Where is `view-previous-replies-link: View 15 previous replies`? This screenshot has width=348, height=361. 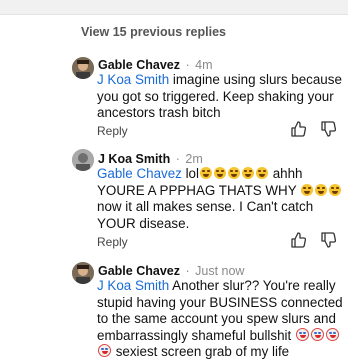
view-previous-replies-link: View 15 previous replies is located at coordinates (153, 32).